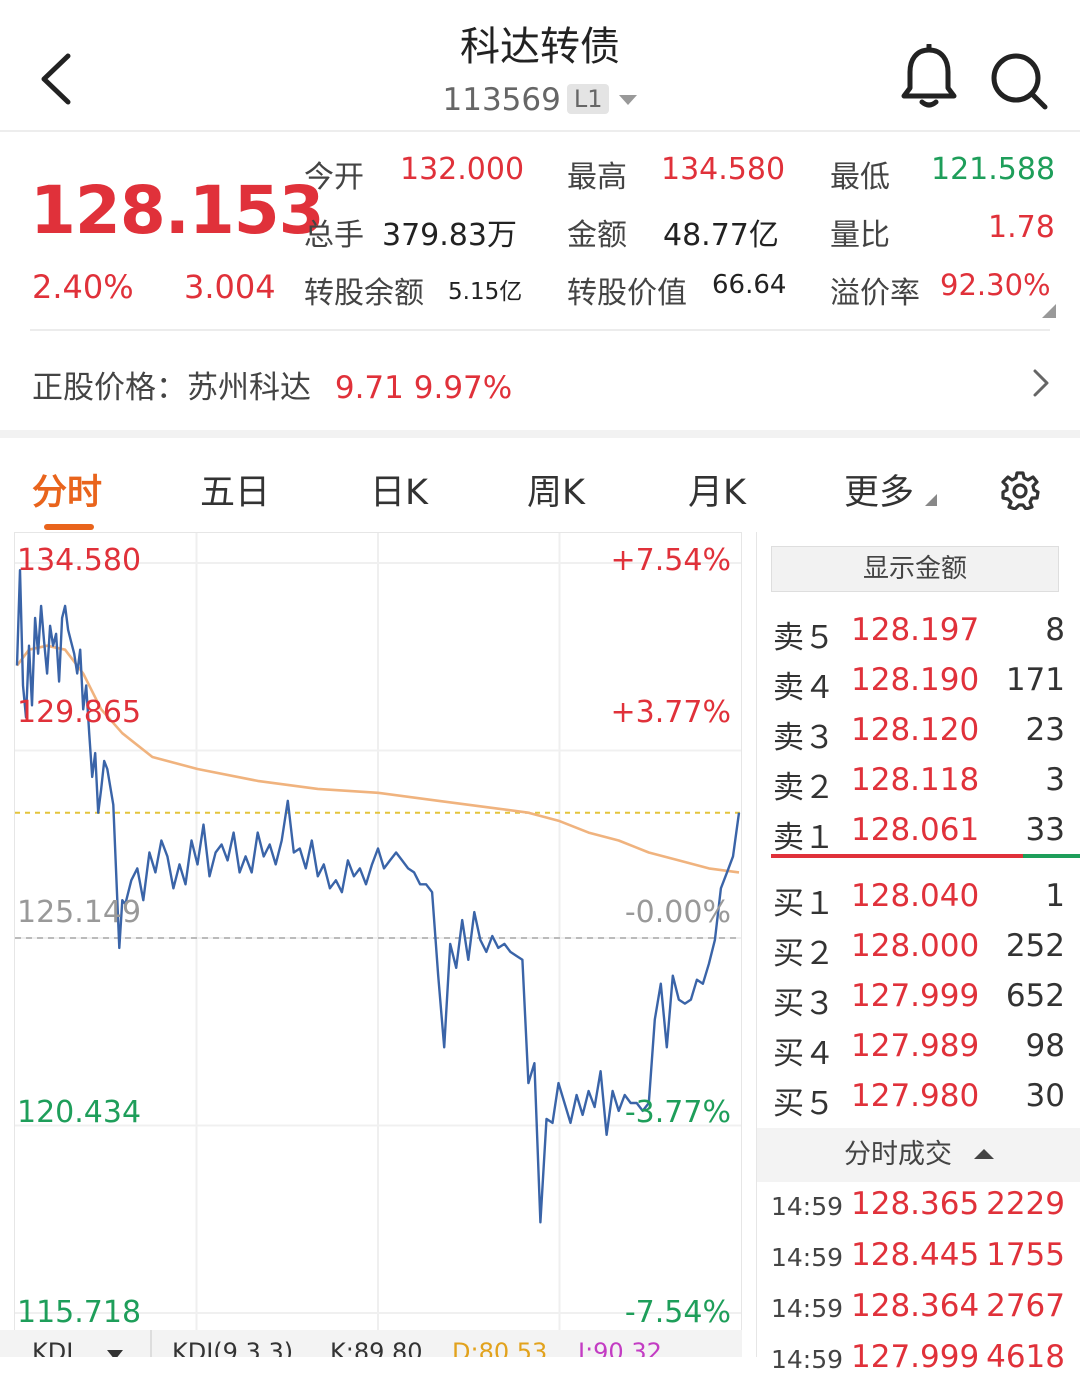 The height and width of the screenshot is (1389, 1080). Describe the element at coordinates (723, 169) in the screenshot. I see `high-value: 134.580` at that location.